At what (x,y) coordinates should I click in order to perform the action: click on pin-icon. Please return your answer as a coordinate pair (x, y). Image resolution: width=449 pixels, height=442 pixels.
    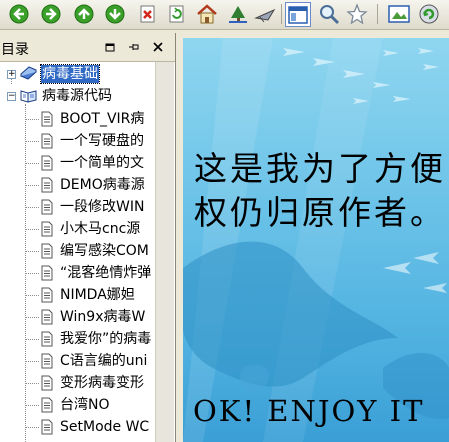
    Looking at the image, I should click on (134, 47).